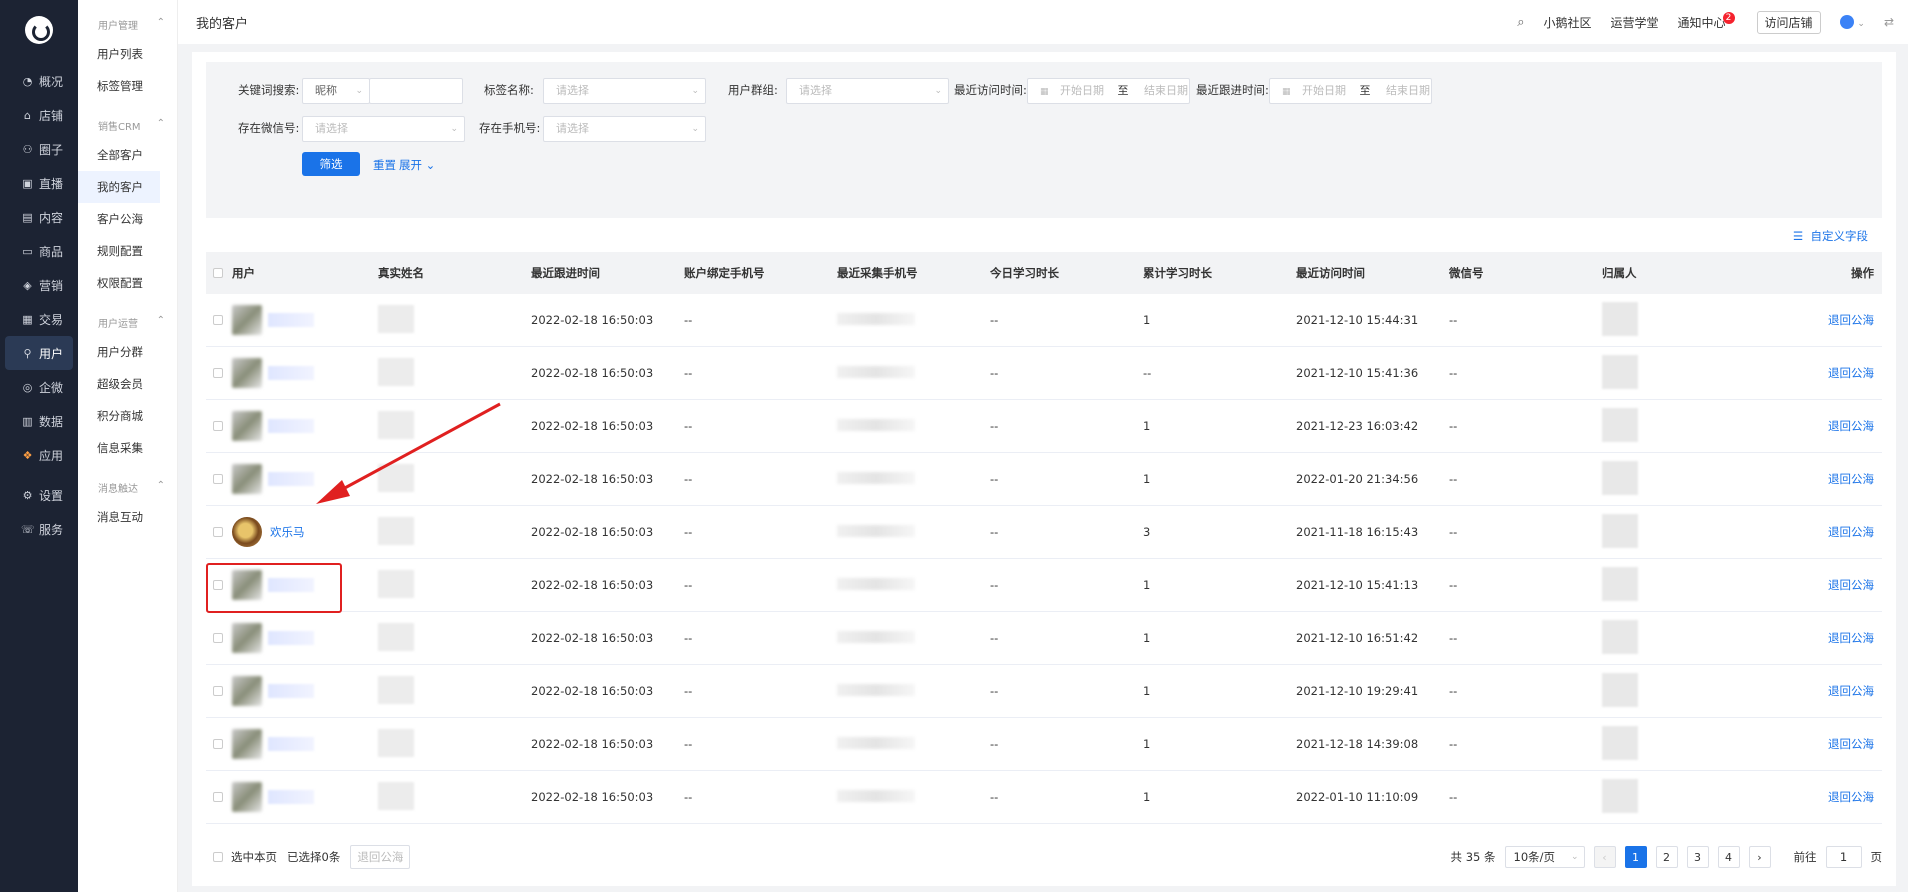 Image resolution: width=1908 pixels, height=892 pixels. I want to click on sidebar-item: 用户列表, so click(119, 54).